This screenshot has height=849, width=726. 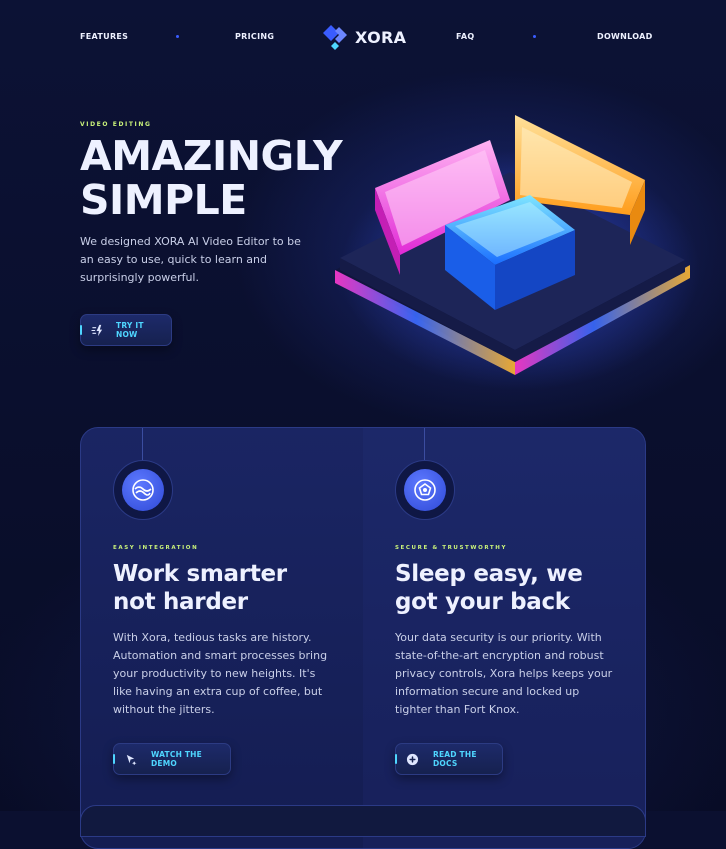 I want to click on shield-circle-icon, so click(x=425, y=490).